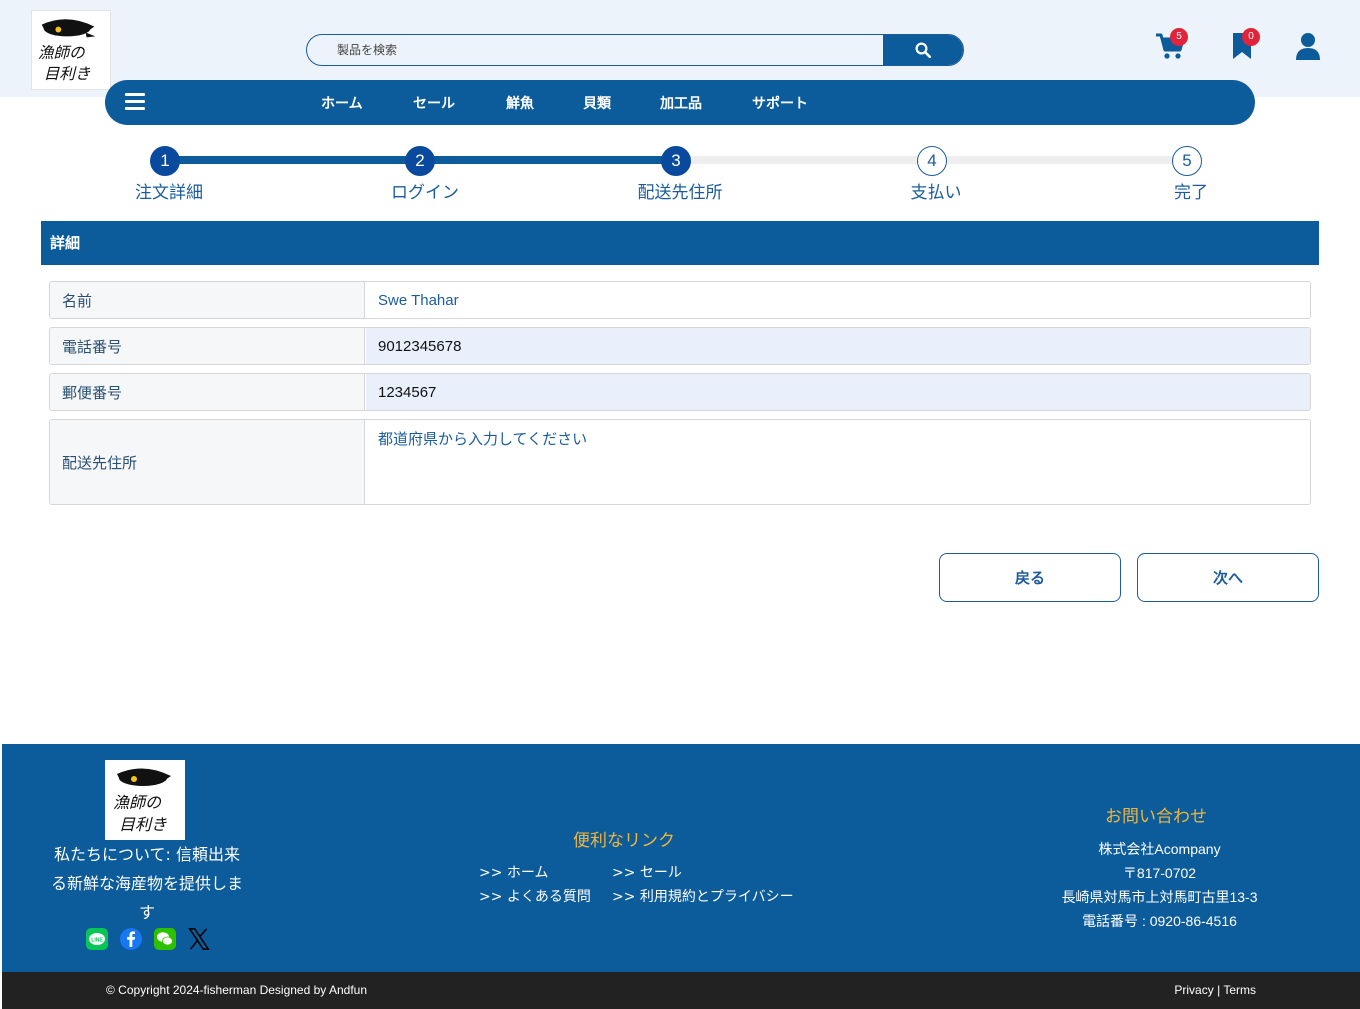 This screenshot has height=1009, width=1360. What do you see at coordinates (838, 392) in the screenshot?
I see `postal-code-field: 1234567` at bounding box center [838, 392].